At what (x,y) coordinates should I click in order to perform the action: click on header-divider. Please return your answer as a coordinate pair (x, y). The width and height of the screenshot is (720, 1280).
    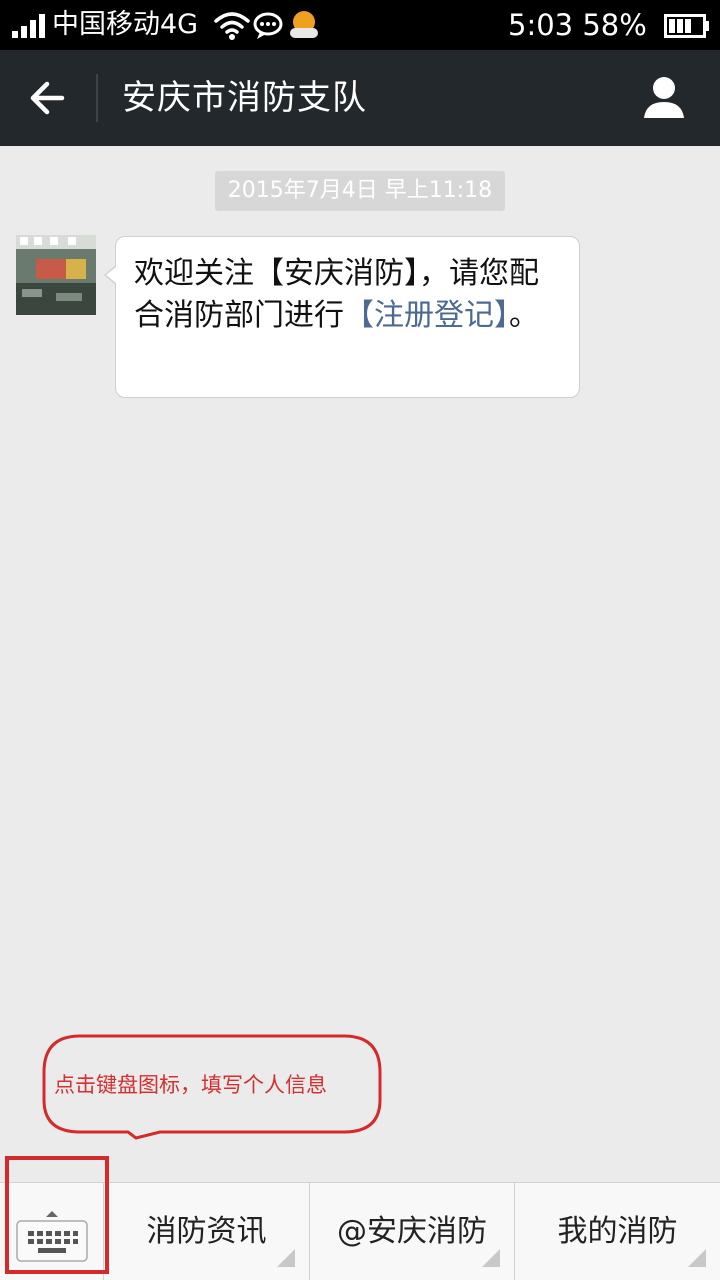
    Looking at the image, I should click on (97, 98).